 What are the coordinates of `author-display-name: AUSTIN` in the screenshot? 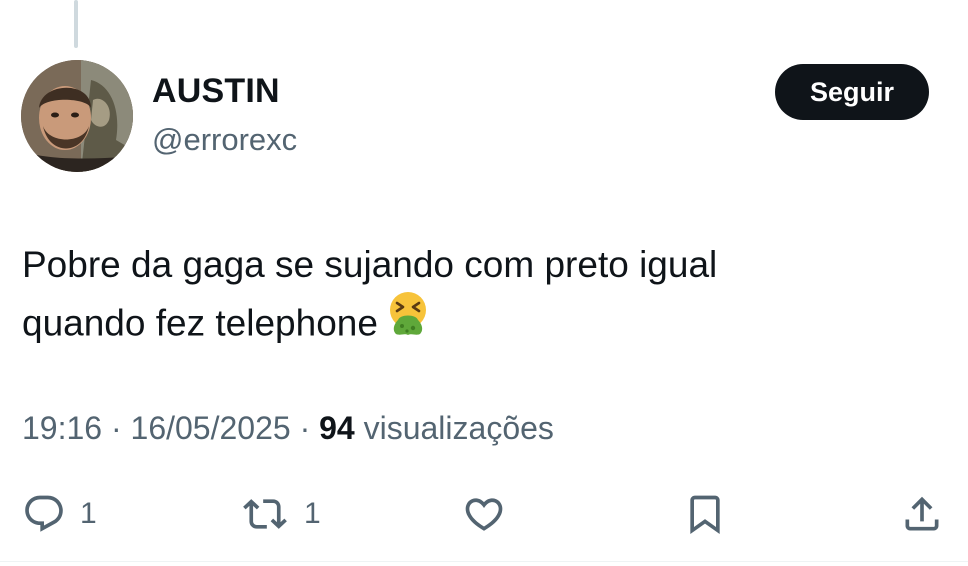 It's located at (216, 91).